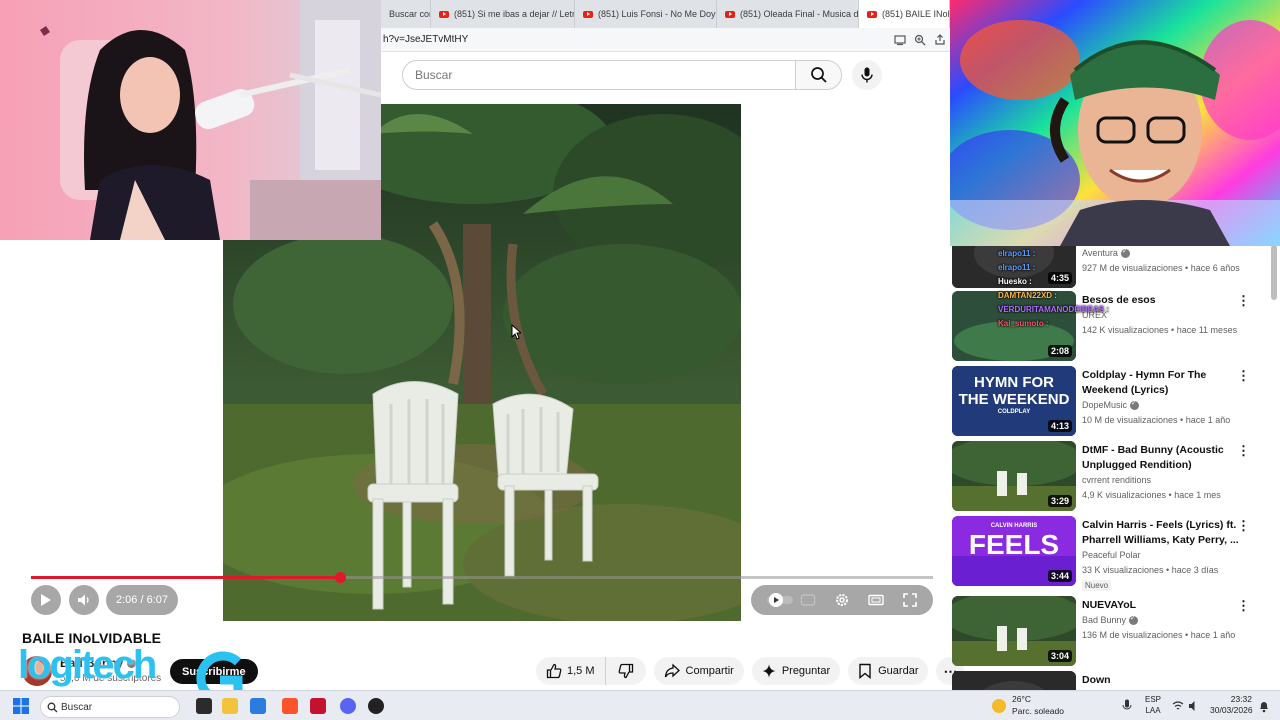  I want to click on logitech-logo: logitech, so click(87, 665).